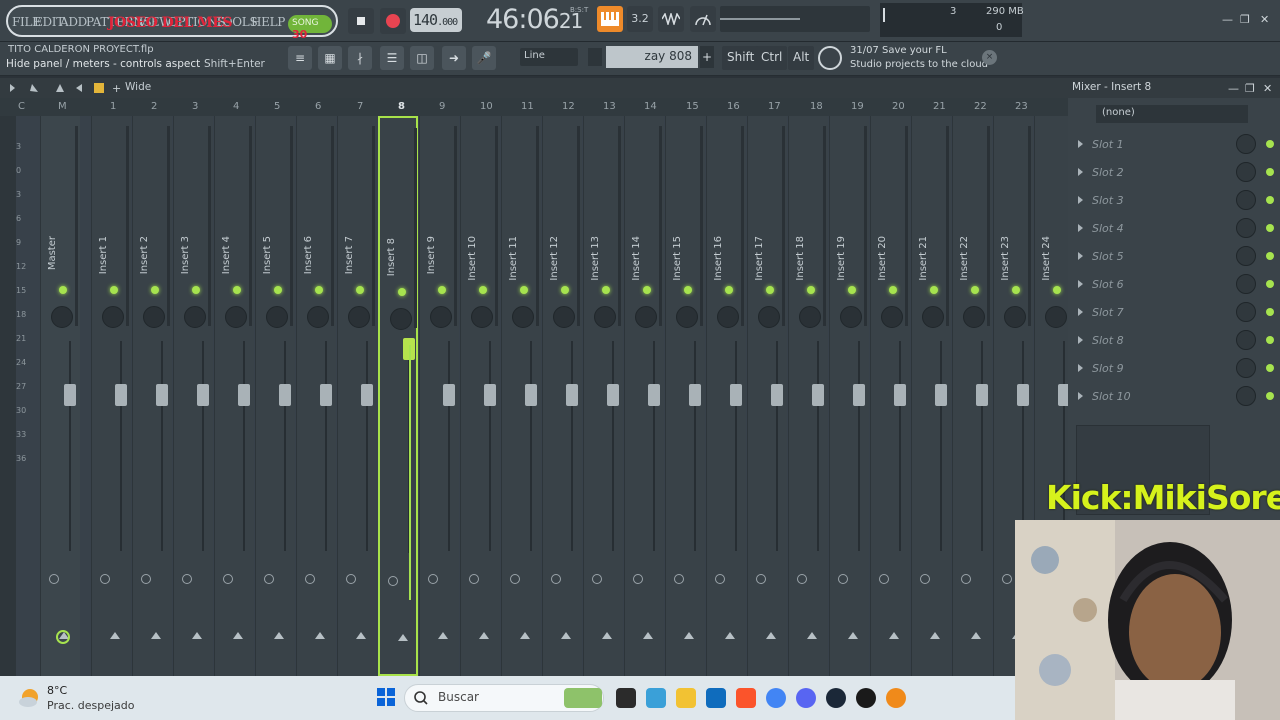 The height and width of the screenshot is (720, 1280). Describe the element at coordinates (275, 396) in the screenshot. I see `insert-channel: Insert 5` at that location.